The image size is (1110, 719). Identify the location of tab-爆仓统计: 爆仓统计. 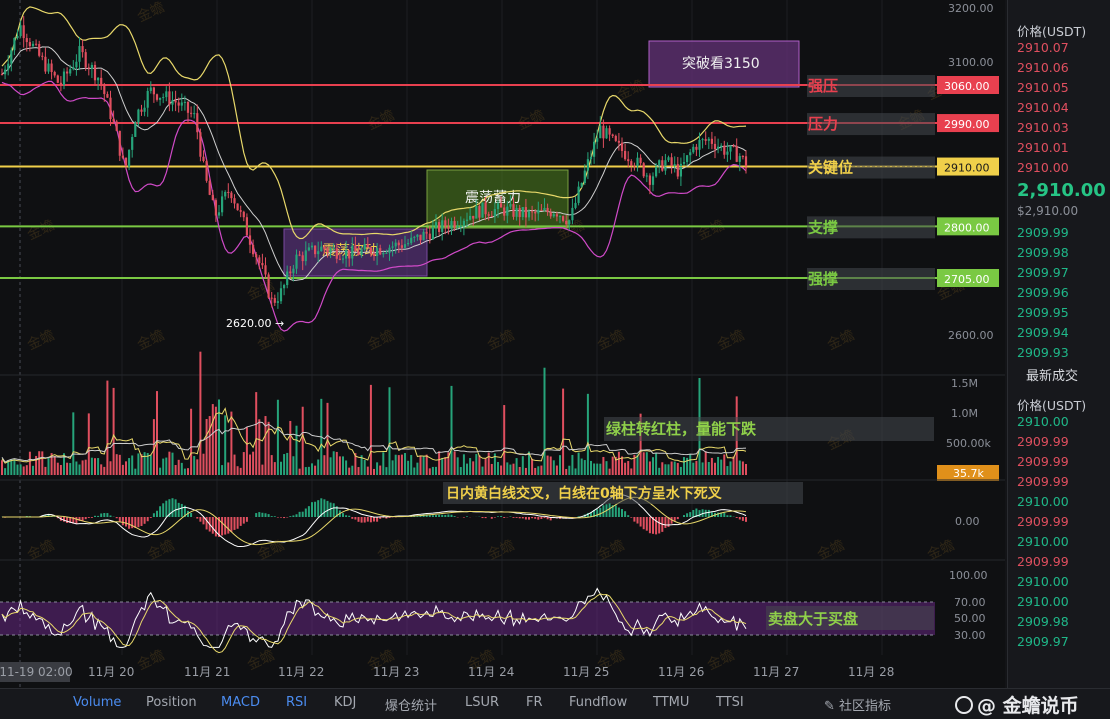
(411, 704).